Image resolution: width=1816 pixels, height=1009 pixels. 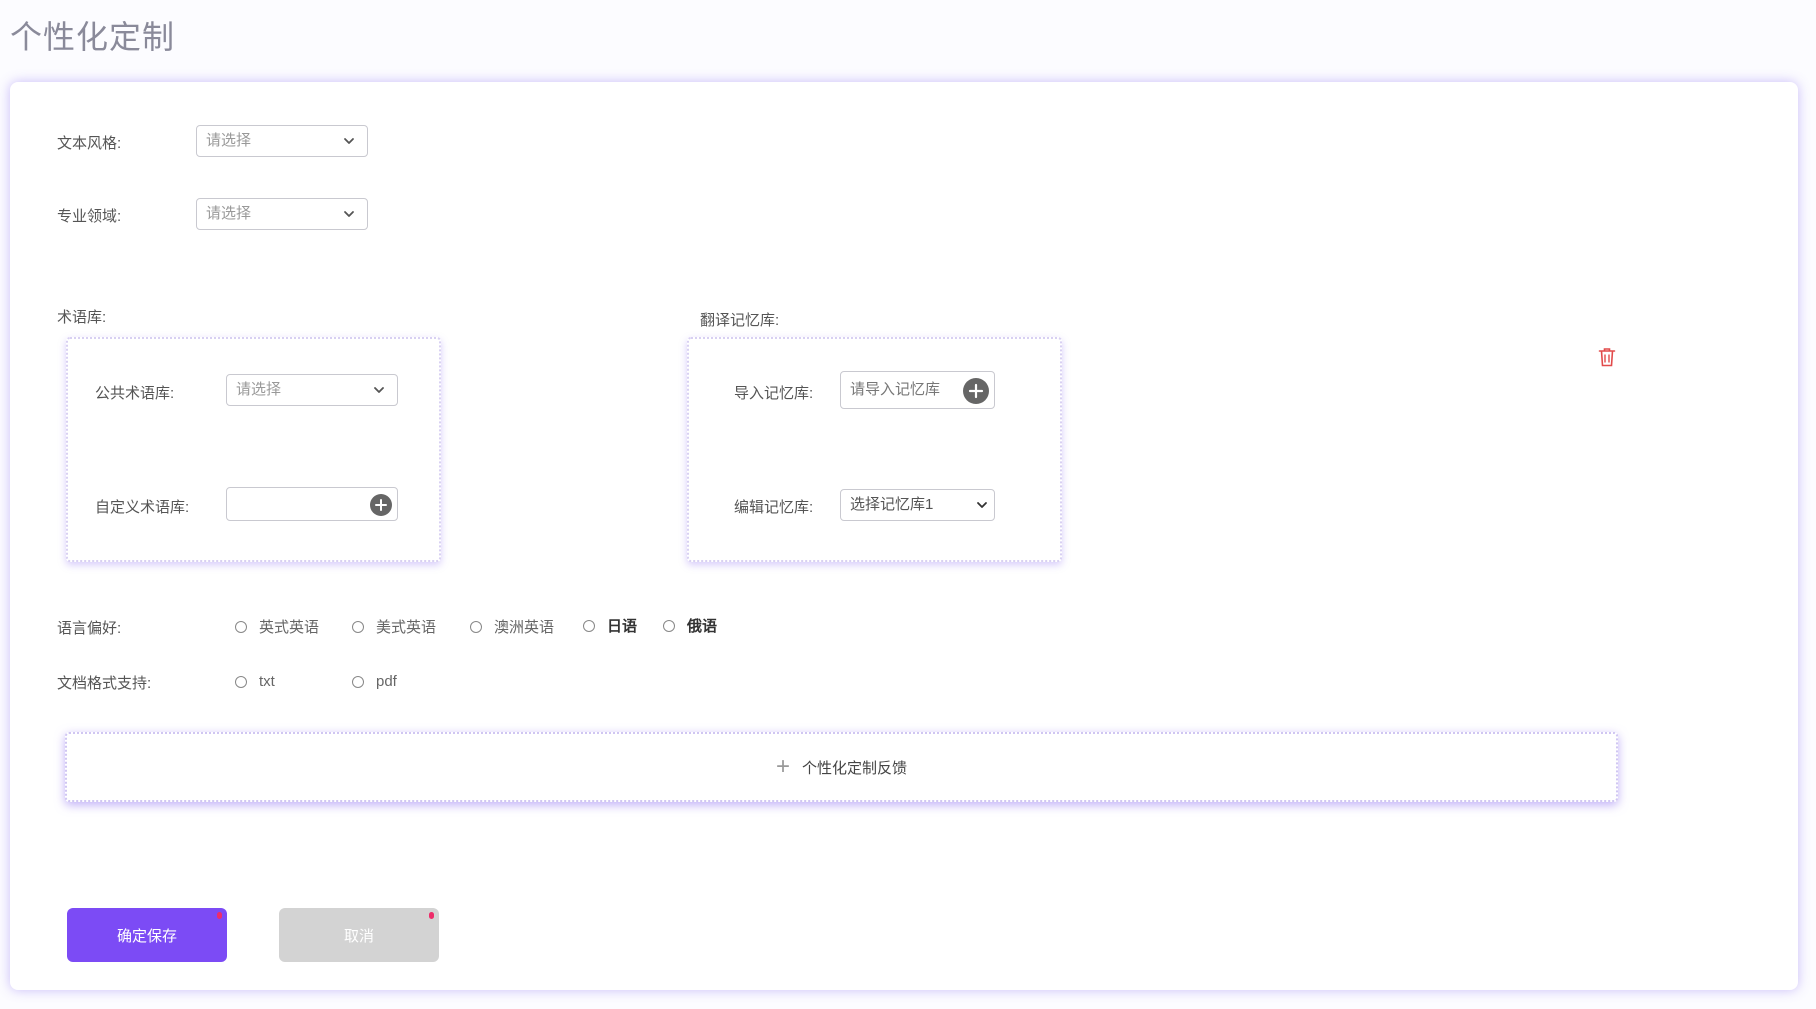 I want to click on public-terminology-label: 公共术语库:, so click(x=135, y=393).